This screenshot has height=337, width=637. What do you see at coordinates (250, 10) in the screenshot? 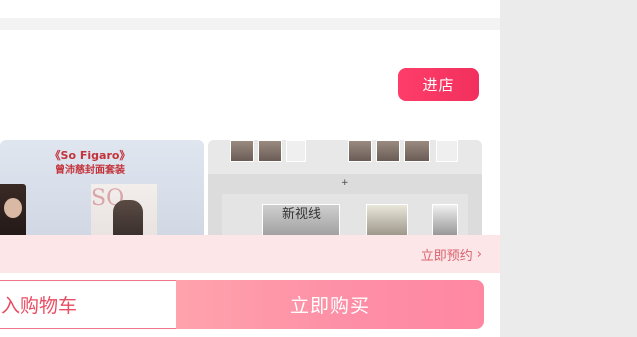
I see `top-strip` at bounding box center [250, 10].